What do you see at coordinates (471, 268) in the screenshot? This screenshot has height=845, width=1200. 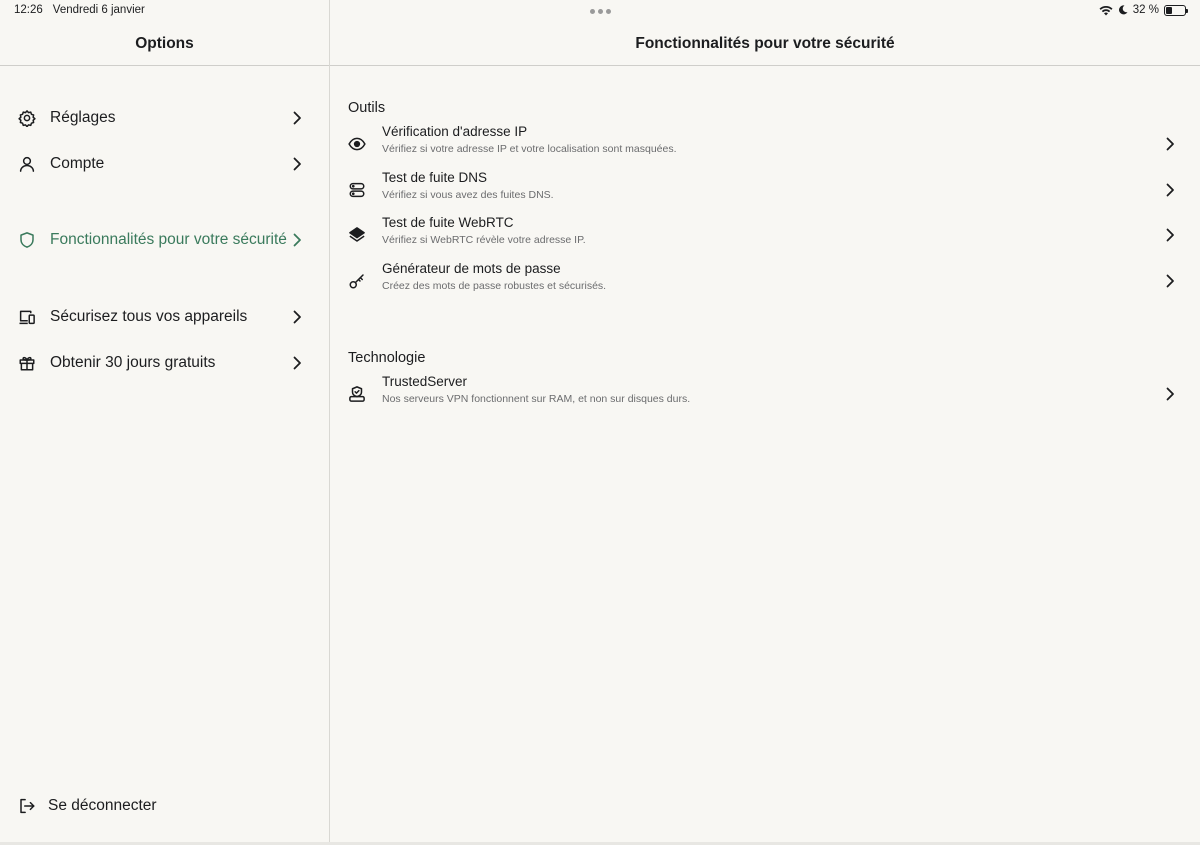 I see `row-title: Générateur de mots de passe` at bounding box center [471, 268].